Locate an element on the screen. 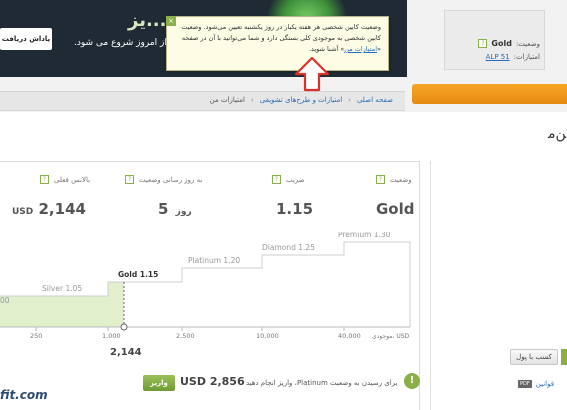  account-points-label: امتیازات: is located at coordinates (526, 57).